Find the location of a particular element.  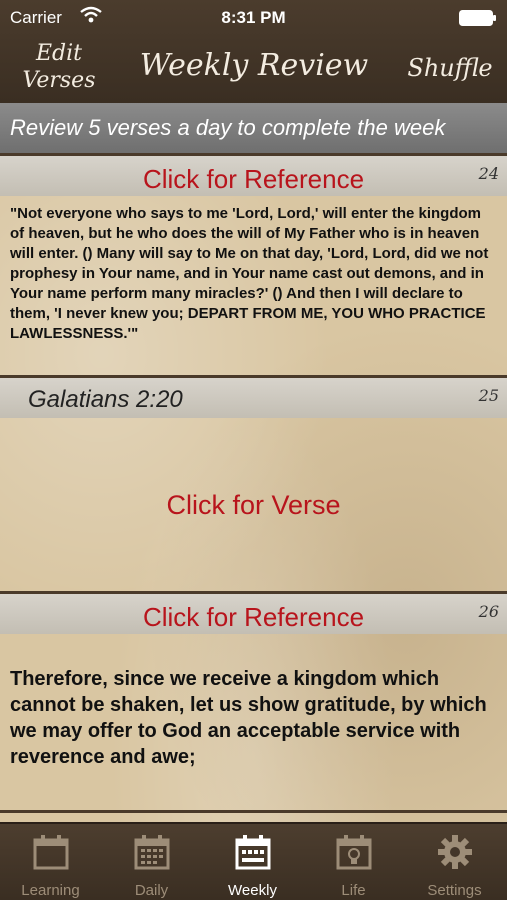

status-time: 8:31 PM is located at coordinates (253, 17).